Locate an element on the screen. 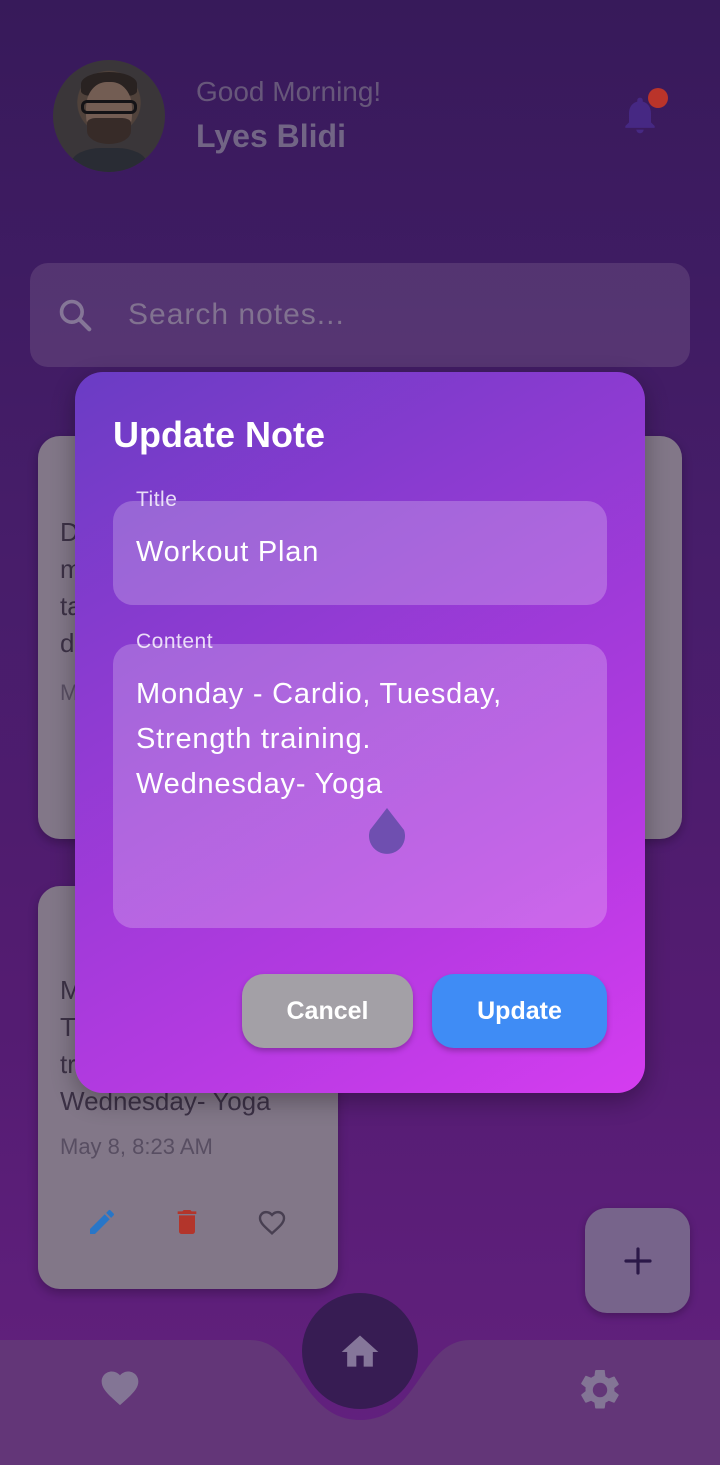 This screenshot has width=720, height=1465. dialog-title: Update Note is located at coordinates (219, 434).